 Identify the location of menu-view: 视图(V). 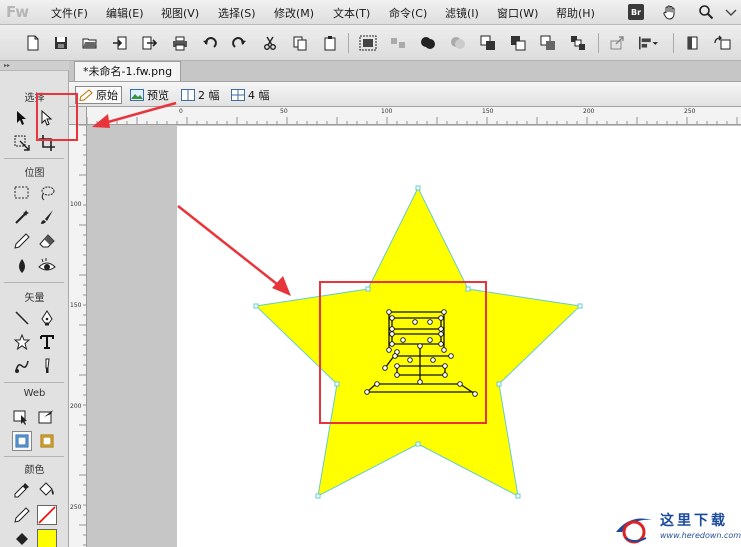
(180, 13).